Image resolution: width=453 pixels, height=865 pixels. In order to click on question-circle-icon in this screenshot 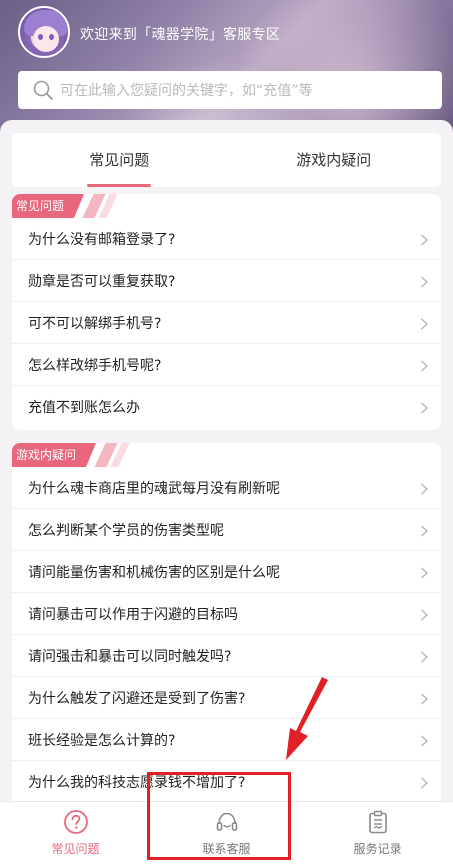, I will do `click(76, 822)`.